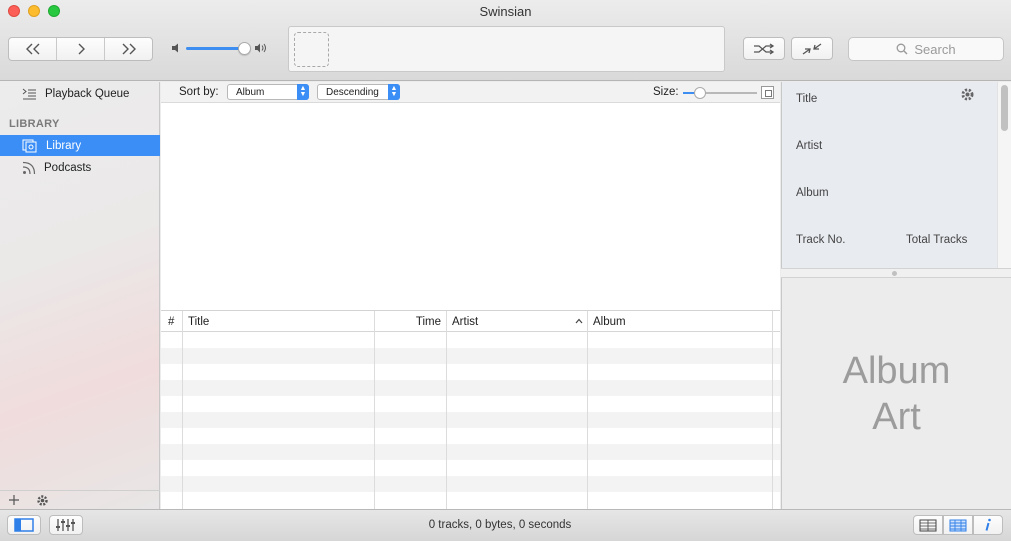  Describe the element at coordinates (809, 146) in the screenshot. I see `info-artist-label: Artist` at that location.